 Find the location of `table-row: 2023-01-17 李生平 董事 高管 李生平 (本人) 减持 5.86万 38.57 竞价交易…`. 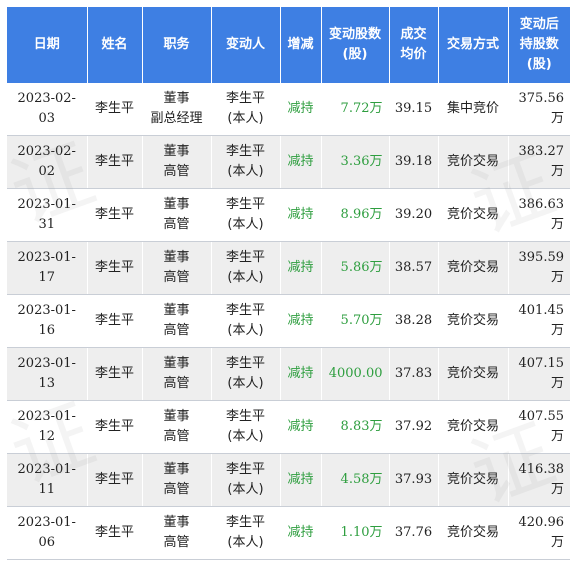

table-row: 2023-01-17 李生平 董事 高管 李生平 (本人) 减持 5.86万 38.57 竞价交易… is located at coordinates (288, 268).